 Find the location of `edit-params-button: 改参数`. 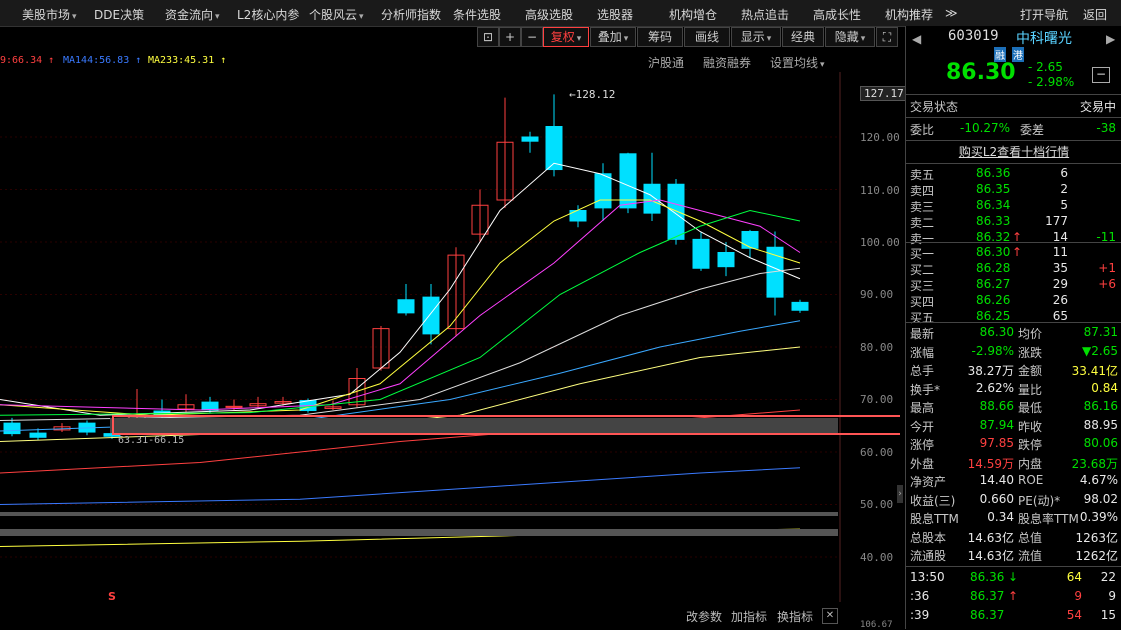

edit-params-button: 改参数 is located at coordinates (704, 616).